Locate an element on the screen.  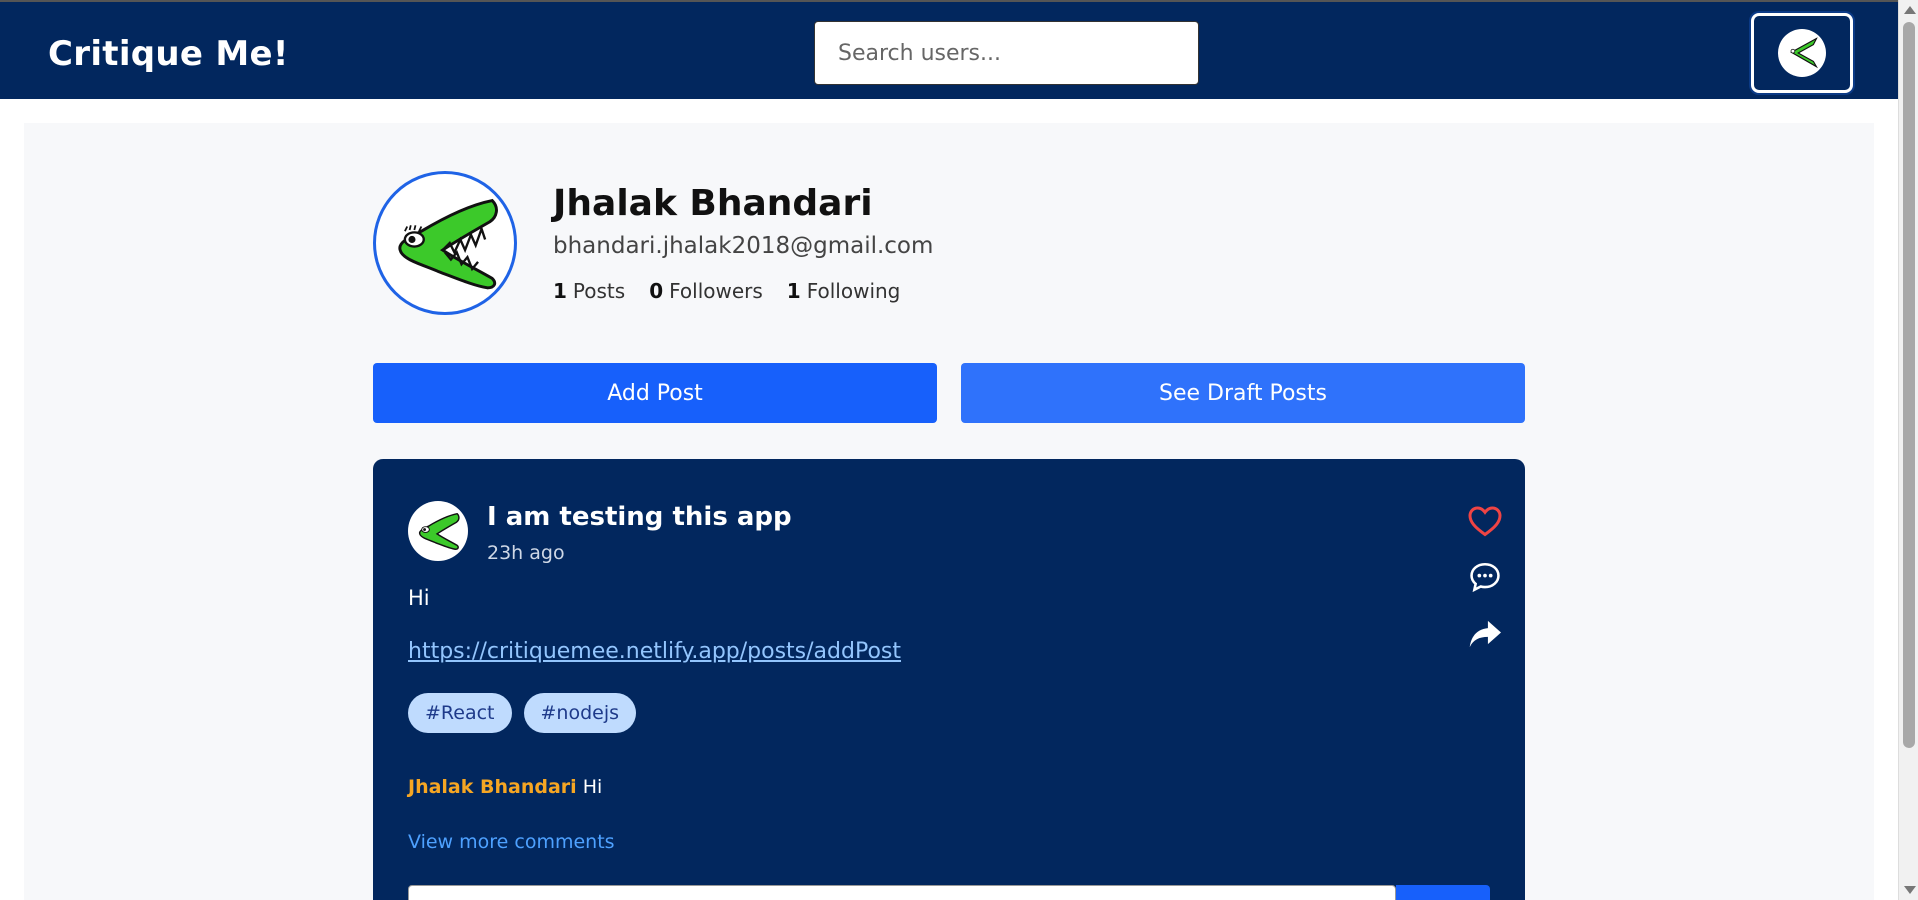
profile-stats: 1 Posts 0 Followers 1 Following is located at coordinates (726, 291).